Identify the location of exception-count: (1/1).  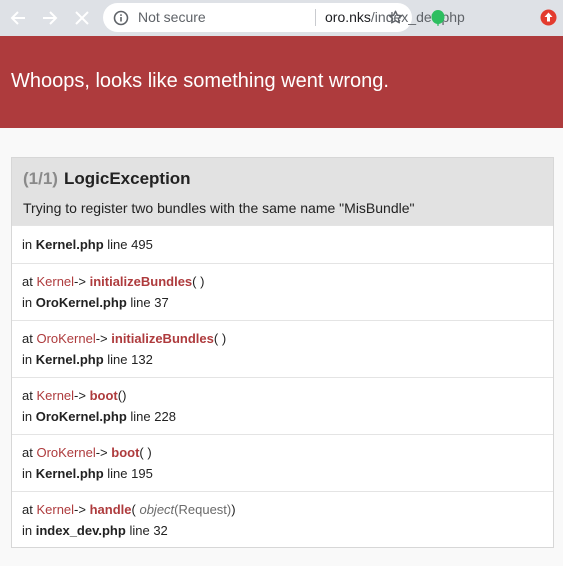
(40, 178).